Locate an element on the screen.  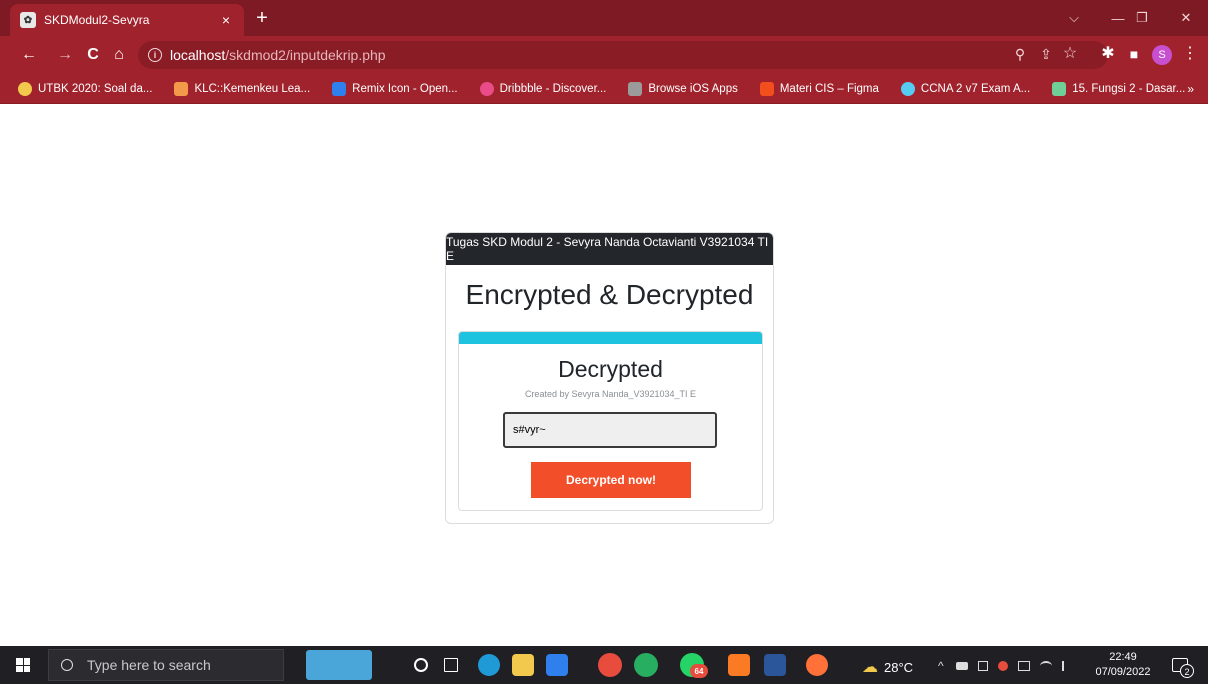
word-icon is located at coordinates (775, 665).